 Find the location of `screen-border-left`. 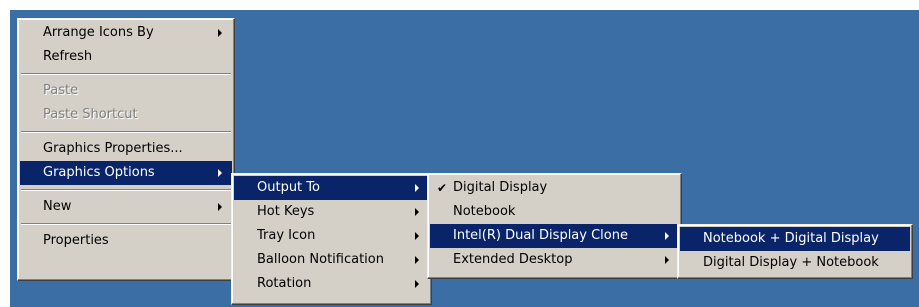

screen-border-left is located at coordinates (5, 153).